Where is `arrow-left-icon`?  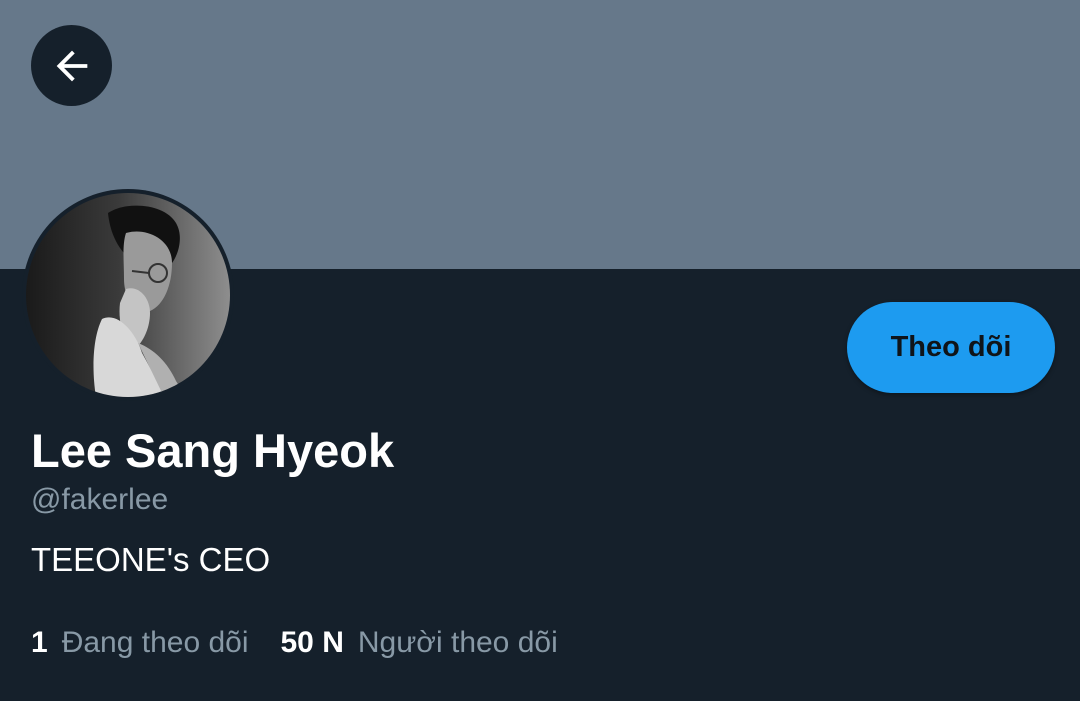
arrow-left-icon is located at coordinates (71, 65).